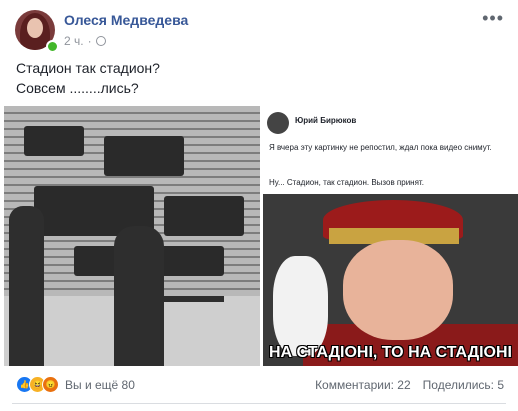  Describe the element at coordinates (74, 41) in the screenshot. I see `post-time: 2 ч.` at that location.